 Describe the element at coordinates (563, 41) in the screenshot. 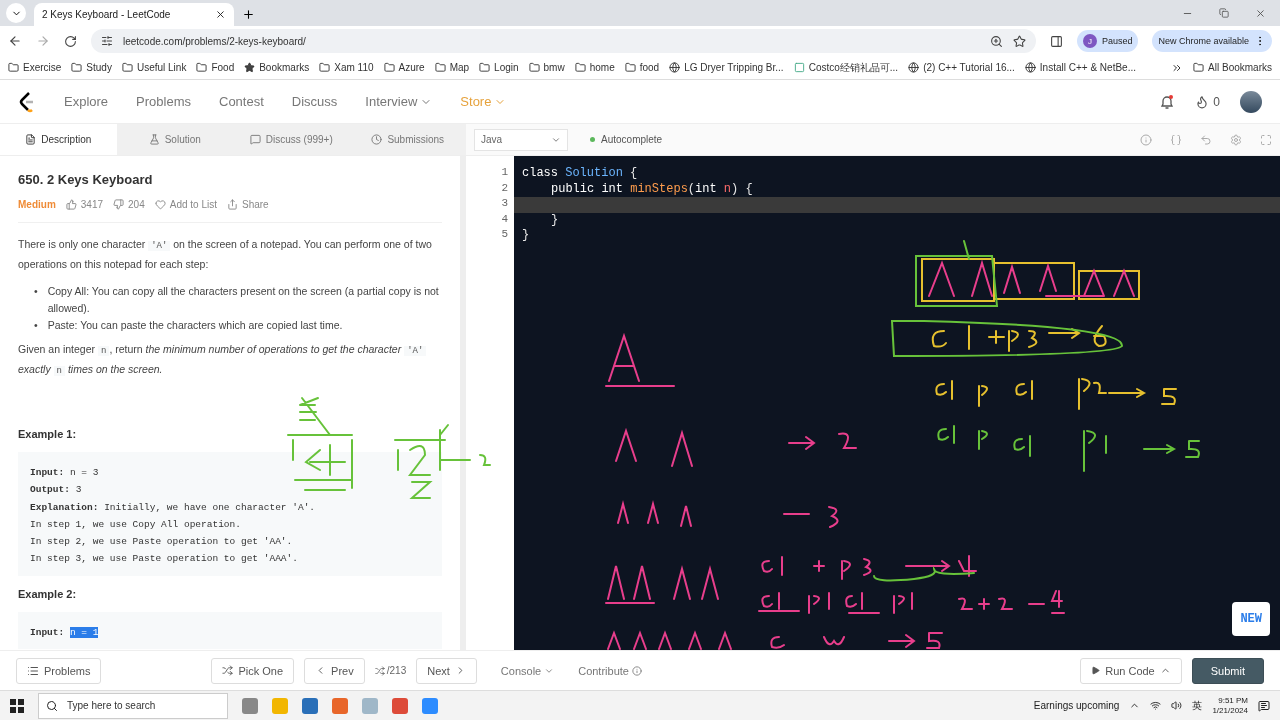

I see `address-bar: leetcode.com/problems/2-keys-keyboard/` at that location.